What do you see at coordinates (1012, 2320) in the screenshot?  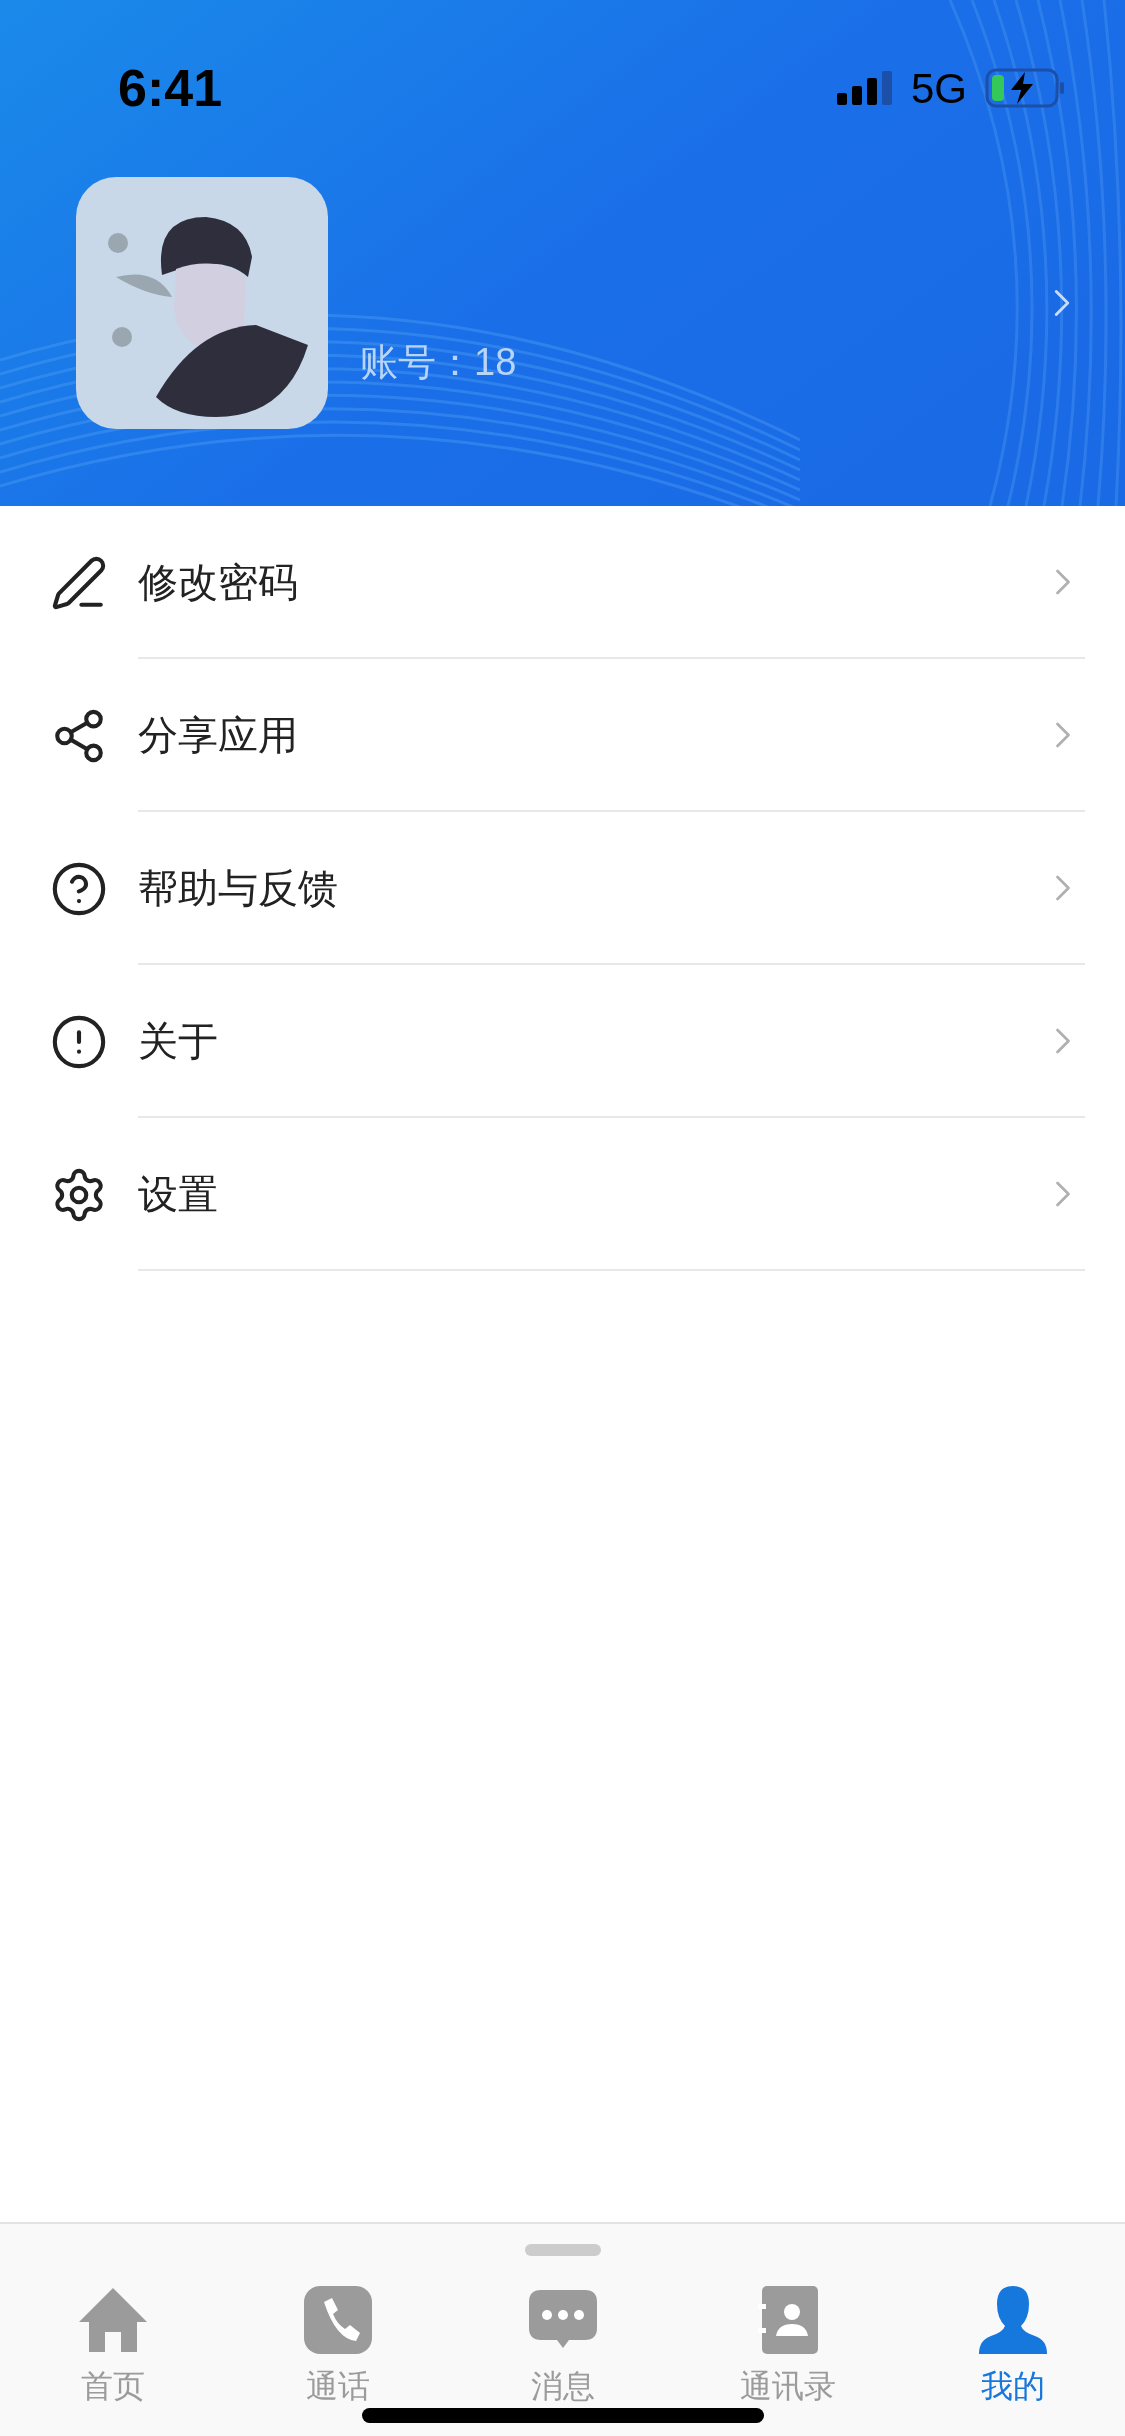 I see `user-icon` at bounding box center [1012, 2320].